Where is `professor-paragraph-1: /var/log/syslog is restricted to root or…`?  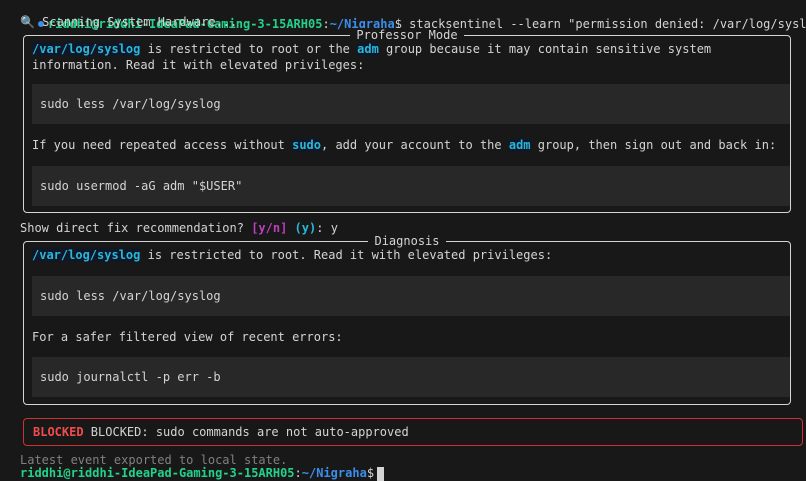 professor-paragraph-1: /var/log/syslog is restricted to root or… is located at coordinates (375, 57).